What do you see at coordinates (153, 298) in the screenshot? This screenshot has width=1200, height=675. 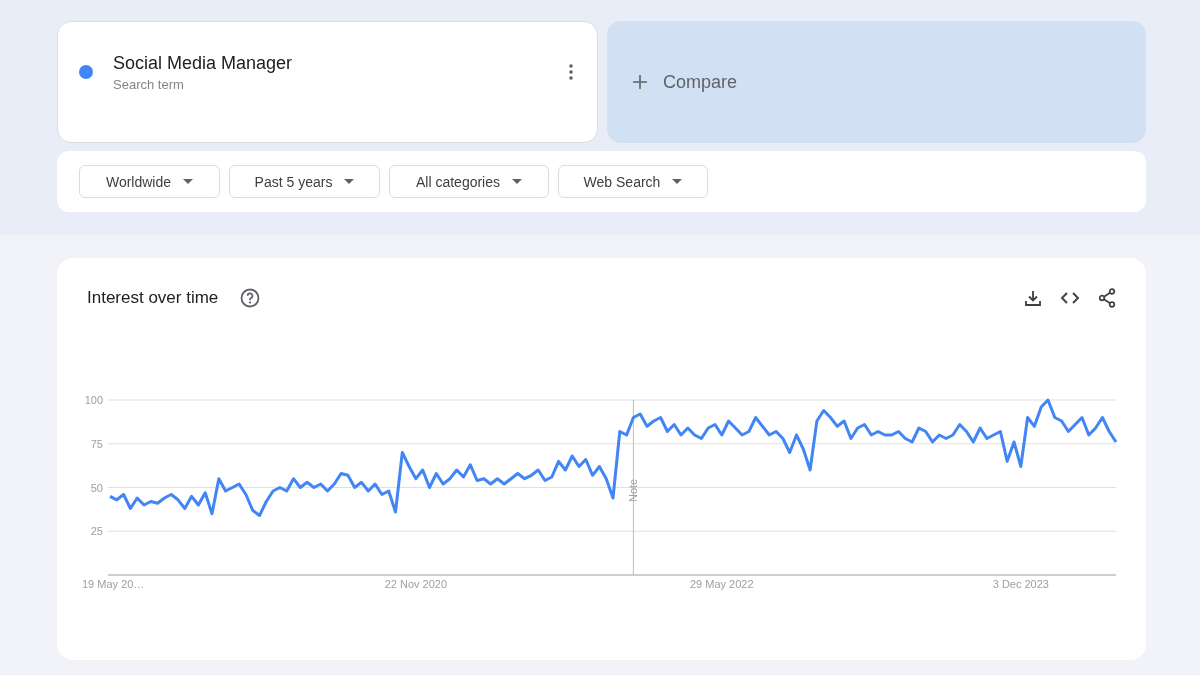 I see `chart-title: Interest over time` at bounding box center [153, 298].